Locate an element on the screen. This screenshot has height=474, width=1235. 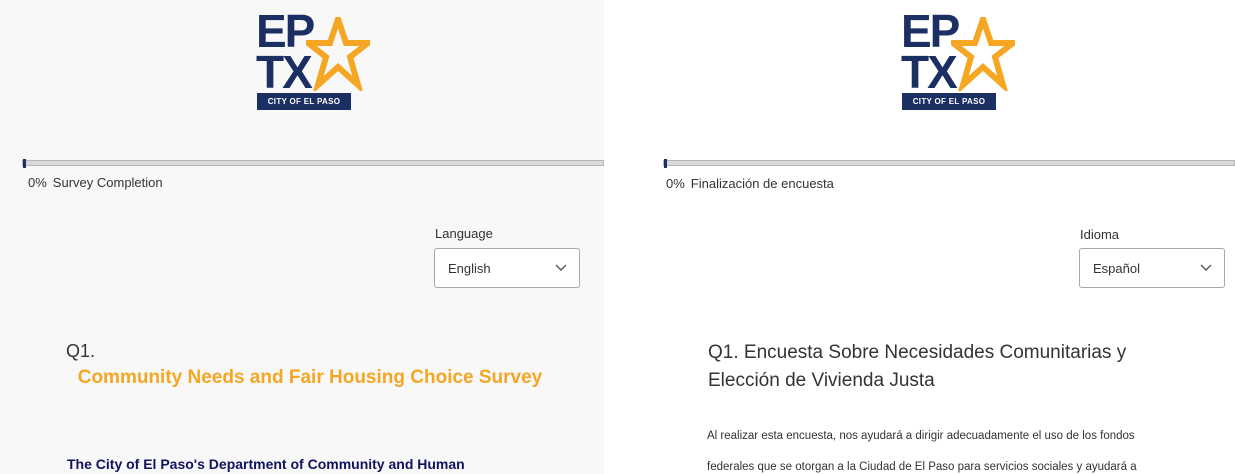
progress-text: 0% Finalización de encuesta is located at coordinates (750, 183).